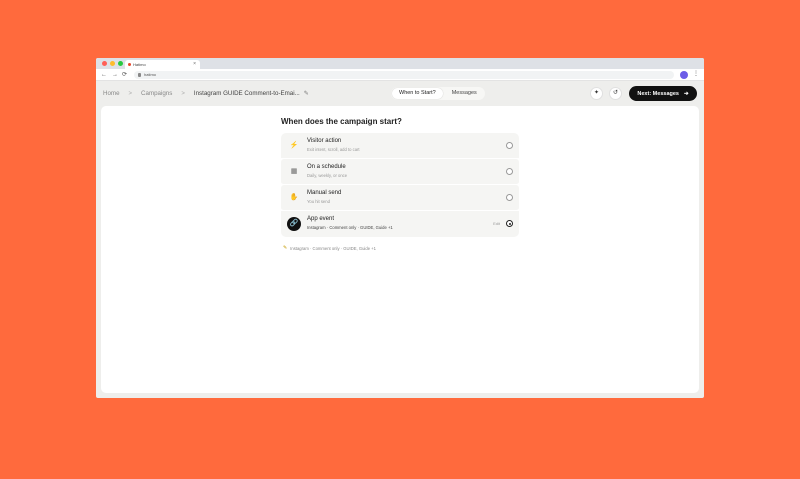 The image size is (800, 479). What do you see at coordinates (120, 63) in the screenshot?
I see `maximize-window-dot` at bounding box center [120, 63].